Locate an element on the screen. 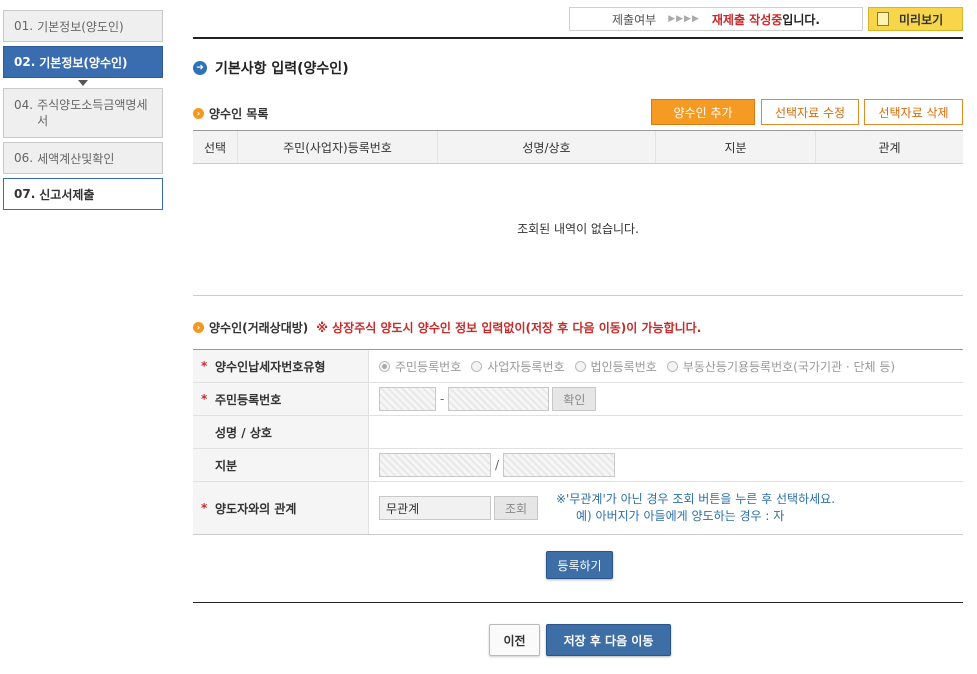  step-label: 세액계산및확인 is located at coordinates (76, 158).